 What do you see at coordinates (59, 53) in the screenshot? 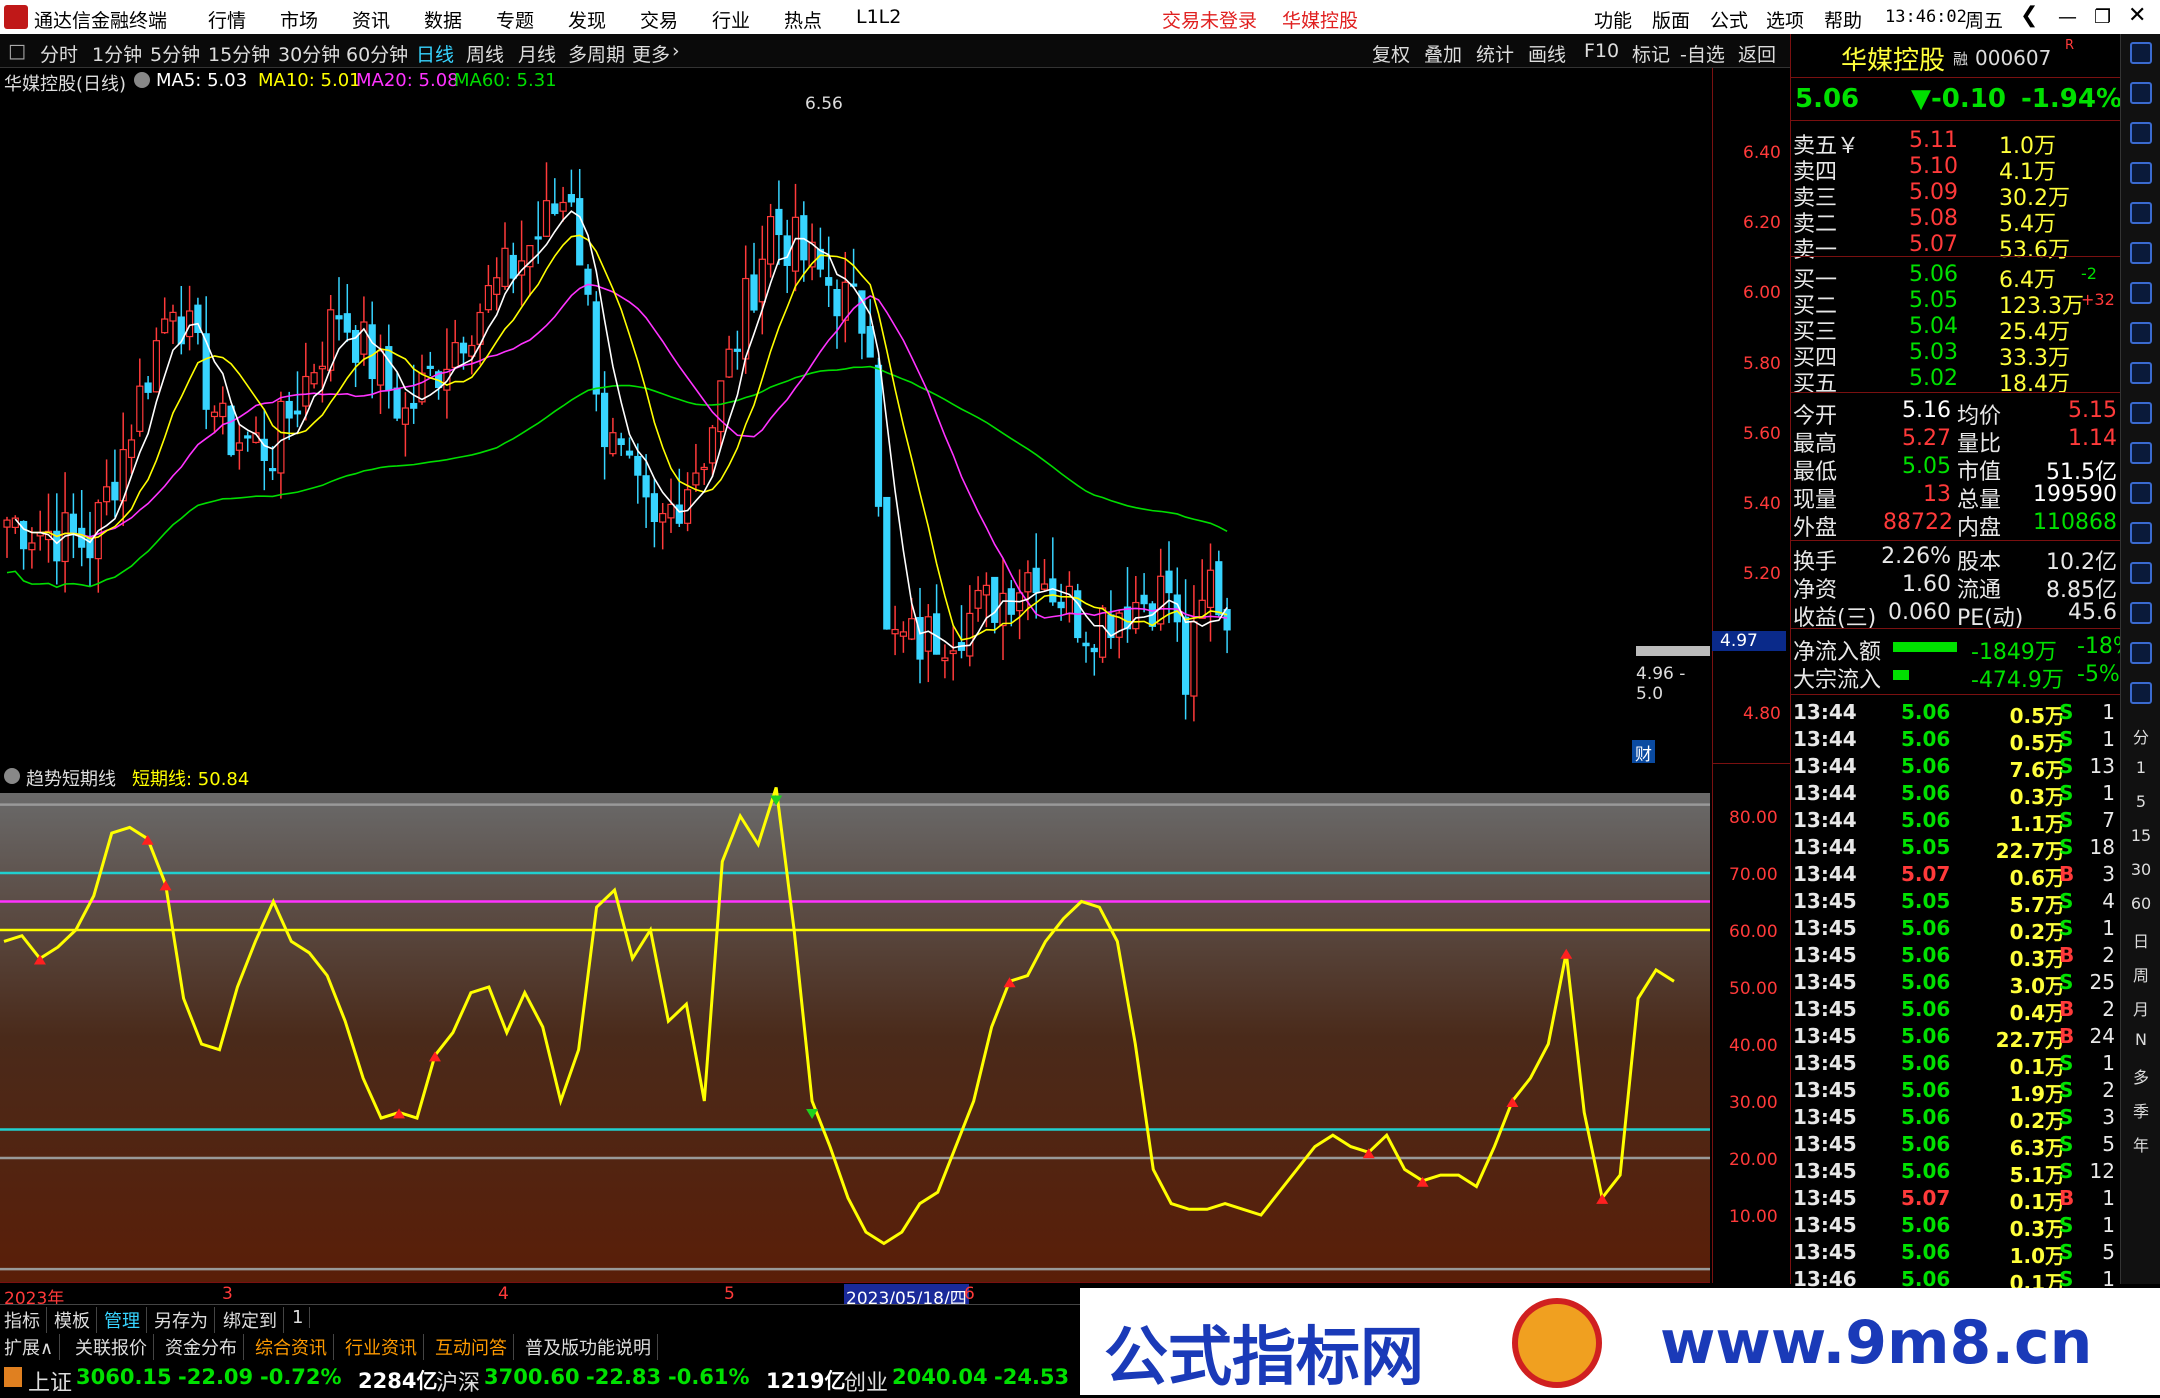
I see `period-fenshi: 分时` at bounding box center [59, 53].